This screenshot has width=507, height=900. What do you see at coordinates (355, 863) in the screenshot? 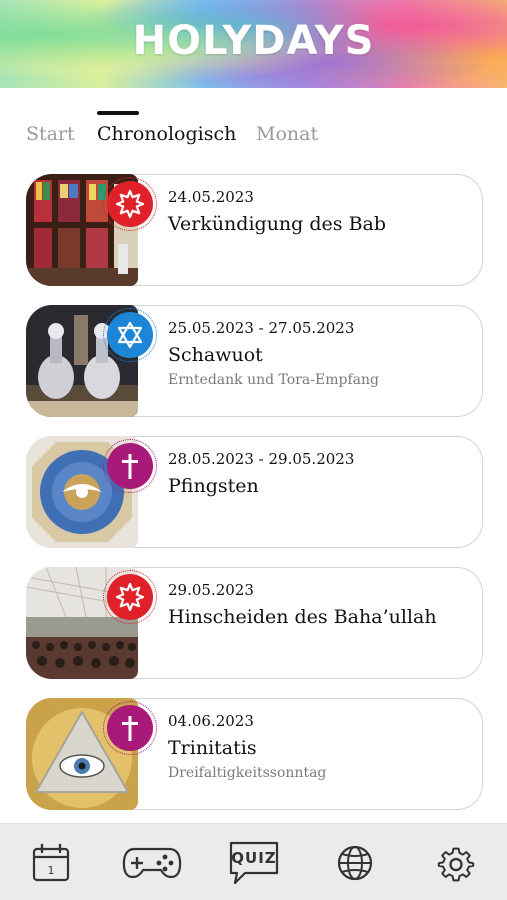
I see `globe-icon` at bounding box center [355, 863].